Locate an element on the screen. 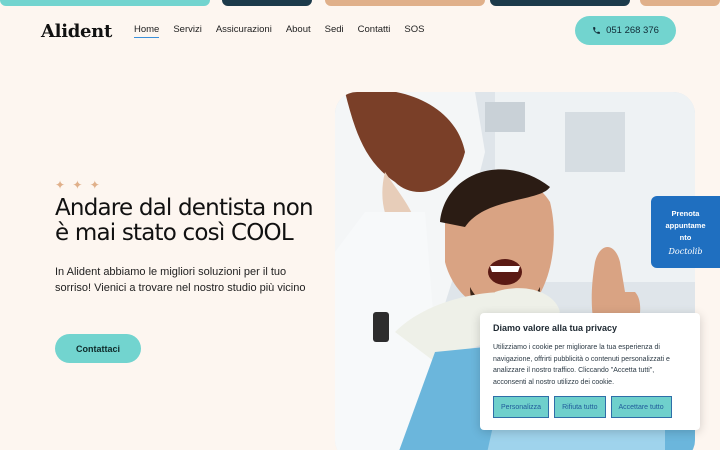 Image resolution: width=720 pixels, height=450 pixels. personalizza-button: Personalizza is located at coordinates (521, 407).